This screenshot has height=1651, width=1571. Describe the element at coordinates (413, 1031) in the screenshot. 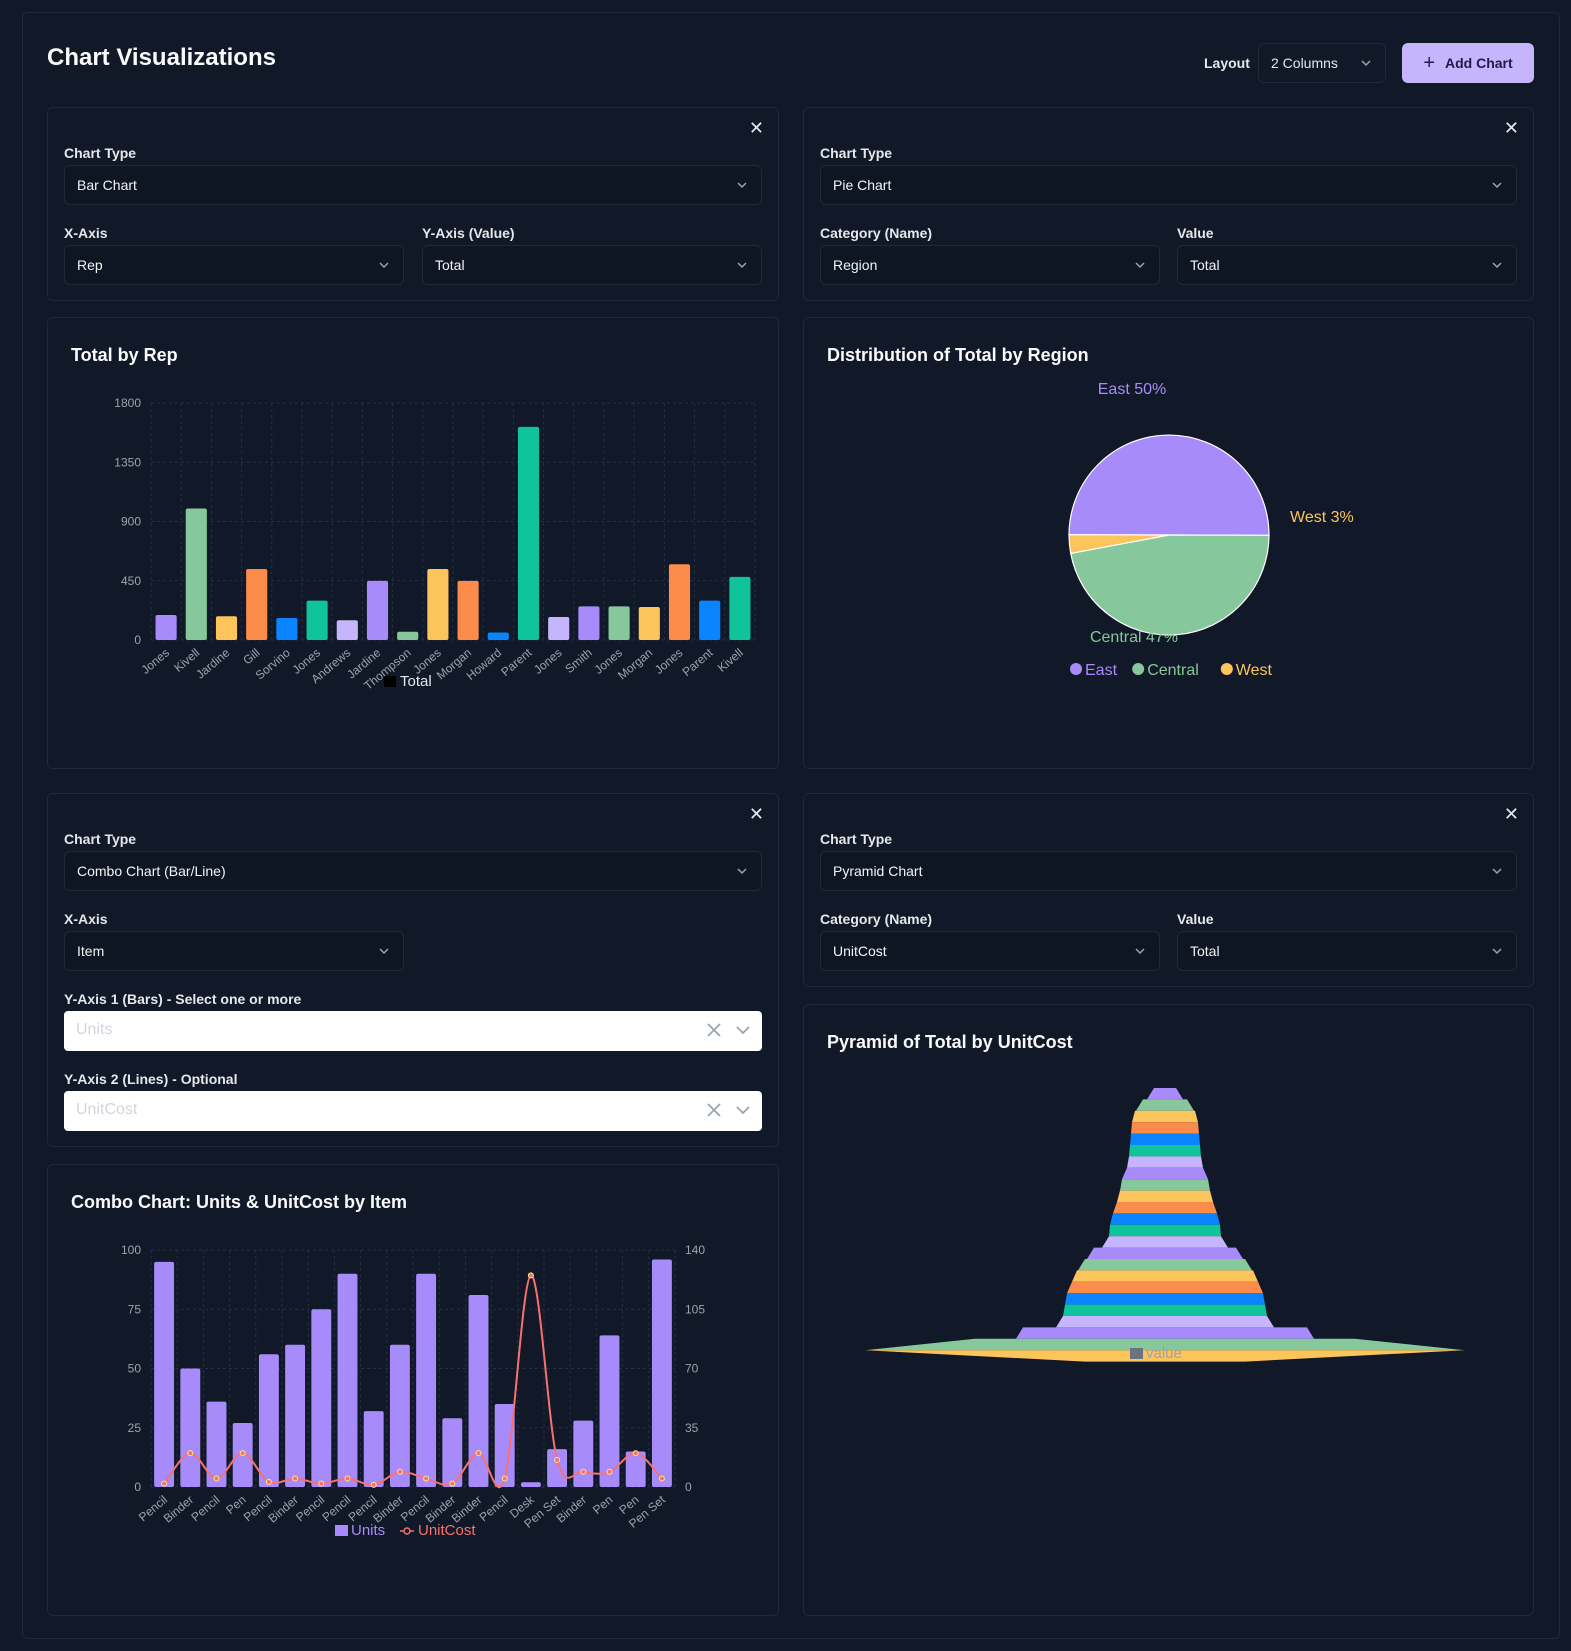

I see `y1-multiselect: Units` at that location.